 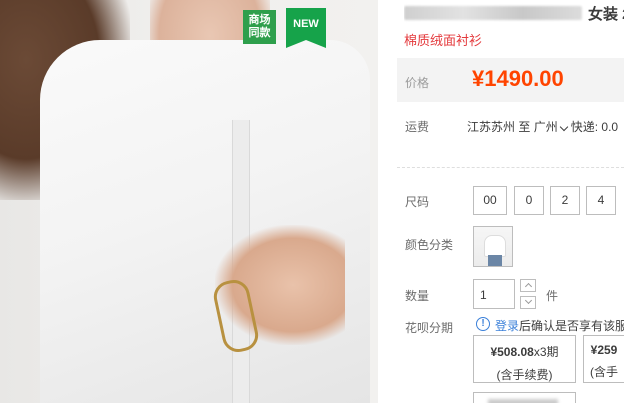 What do you see at coordinates (490, 200) in the screenshot?
I see `size-option-00: 00` at bounding box center [490, 200].